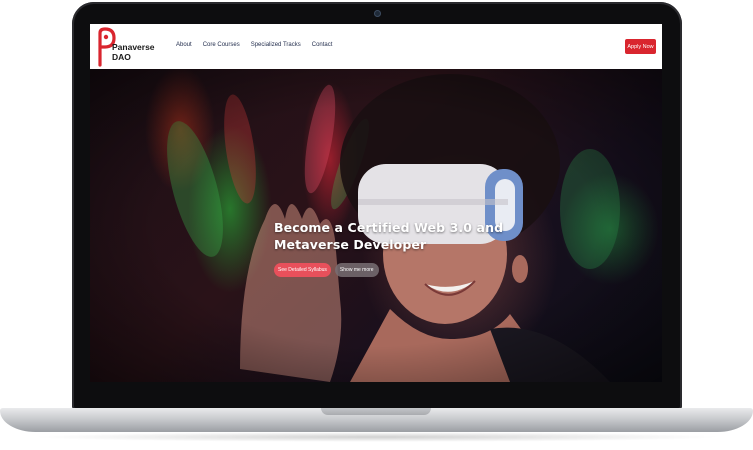 Image resolution: width=753 pixels, height=450 pixels. Describe the element at coordinates (276, 45) in the screenshot. I see `nav-link-specialized-tracks: Specialized Tracks` at that location.